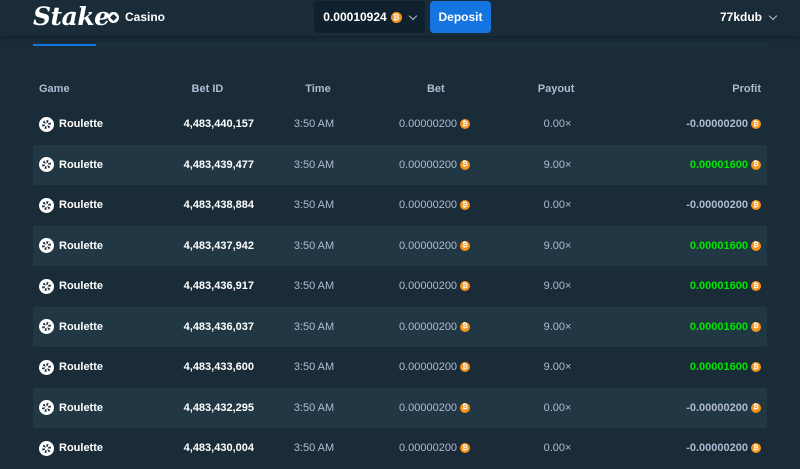  I want to click on bet-id: 4,483,437,942, so click(201, 246).